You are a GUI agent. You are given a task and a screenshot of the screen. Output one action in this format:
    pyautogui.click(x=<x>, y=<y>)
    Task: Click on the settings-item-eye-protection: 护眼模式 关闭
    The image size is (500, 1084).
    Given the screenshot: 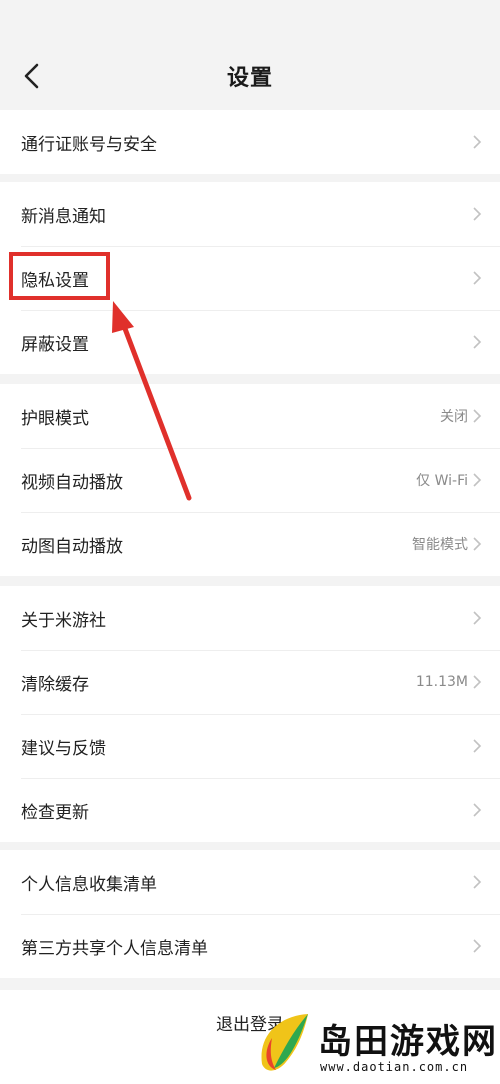 What is the action you would take?
    pyautogui.click(x=250, y=416)
    